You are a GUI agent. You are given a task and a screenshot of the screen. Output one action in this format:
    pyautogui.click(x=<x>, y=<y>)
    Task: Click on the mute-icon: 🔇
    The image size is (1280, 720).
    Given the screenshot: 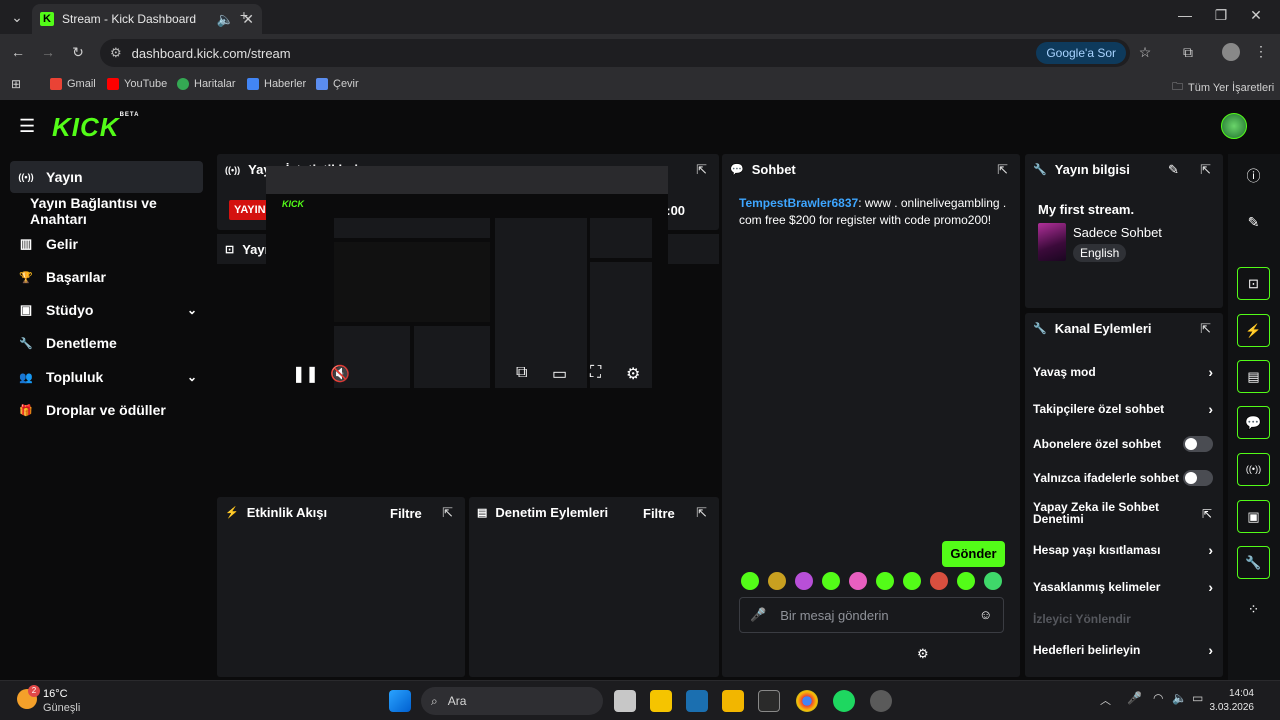 What is the action you would take?
    pyautogui.click(x=340, y=374)
    